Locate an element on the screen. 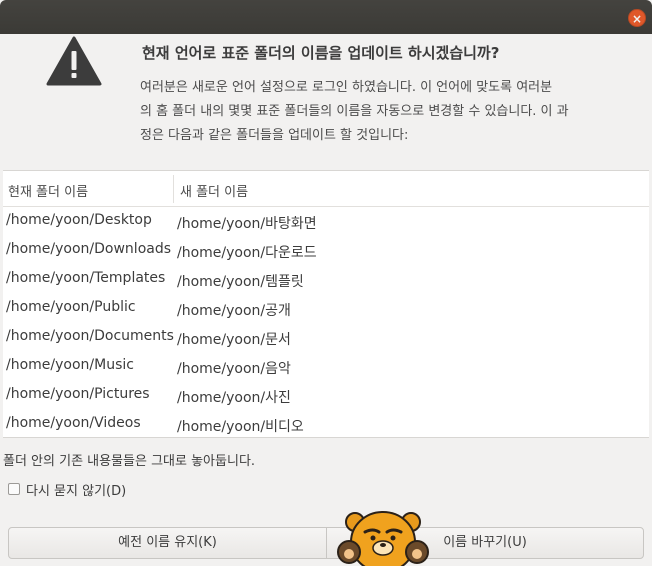 Image resolution: width=652 pixels, height=566 pixels. description-line: 정은 다음과 같은 폴더들을 업데이트 할 것입니다: is located at coordinates (274, 135).